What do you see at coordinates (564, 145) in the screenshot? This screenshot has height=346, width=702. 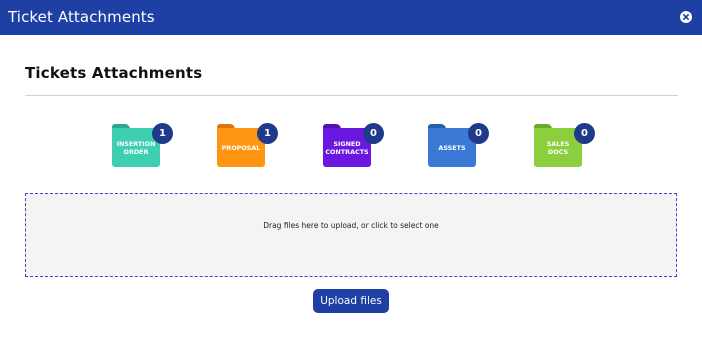 I see `folder-sales-docs: SALES DOCS 0` at bounding box center [564, 145].